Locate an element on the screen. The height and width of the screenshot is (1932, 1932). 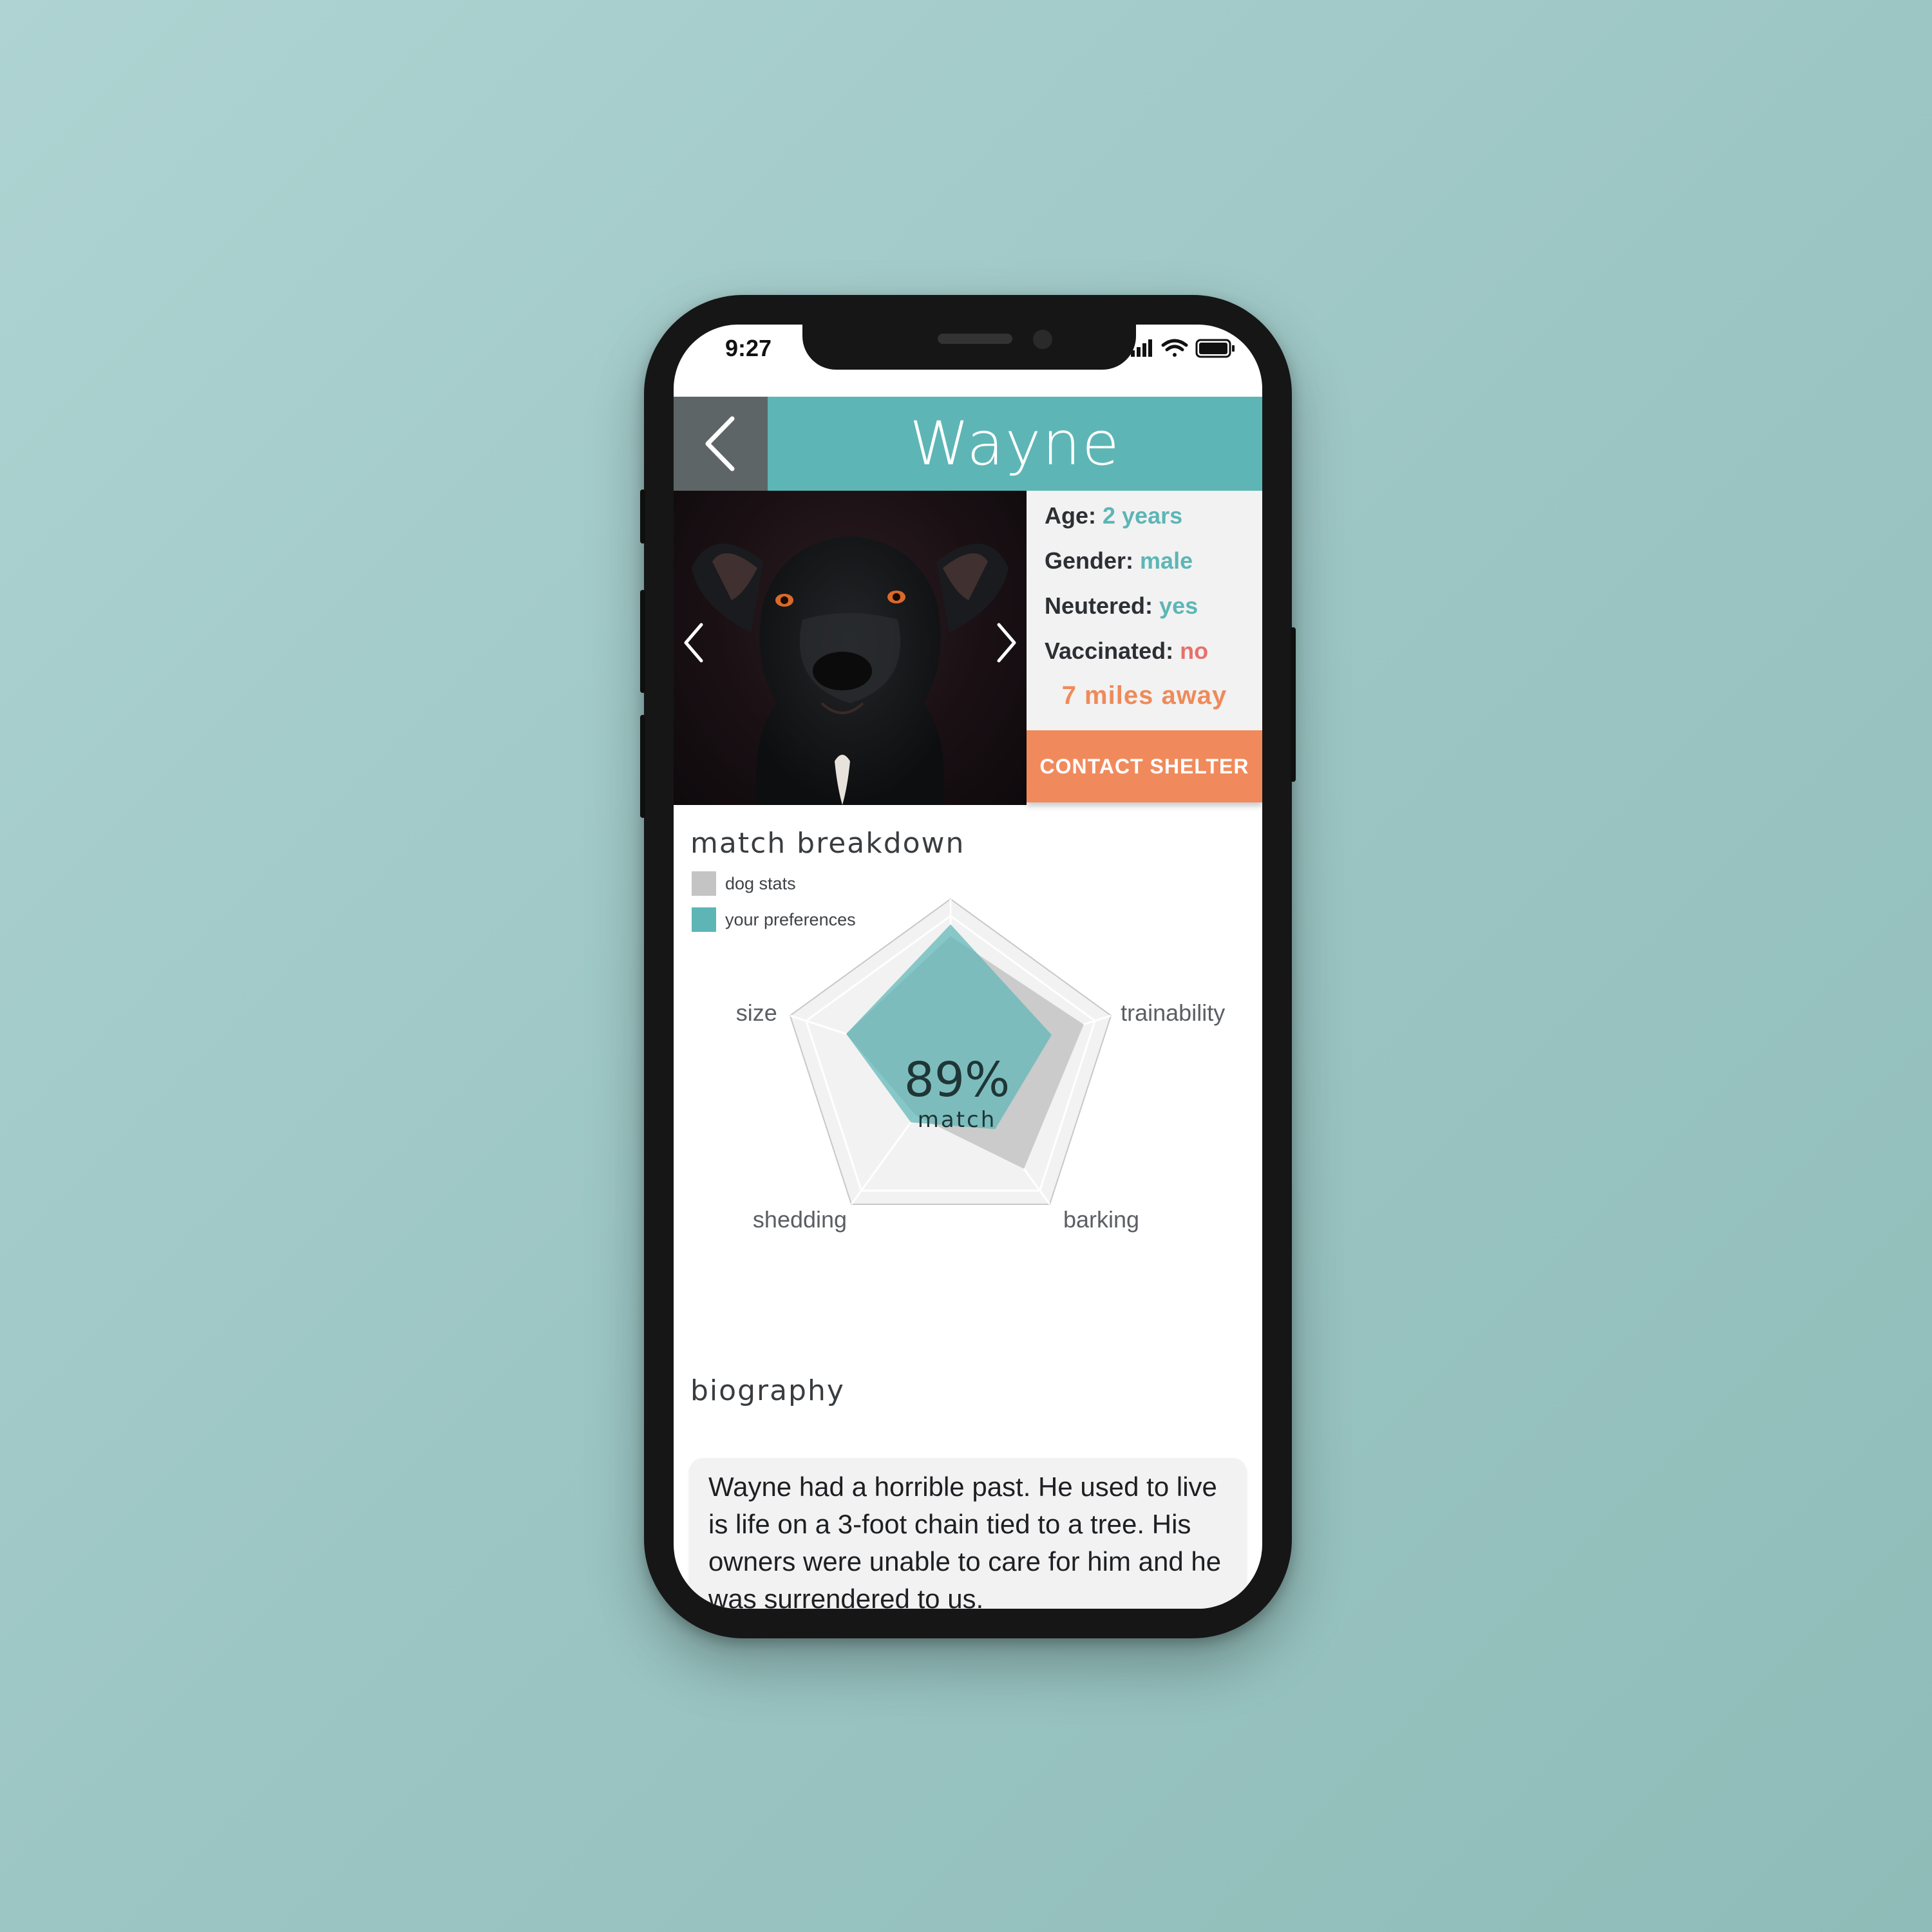
chevron-right-icon is located at coordinates (1007, 643).